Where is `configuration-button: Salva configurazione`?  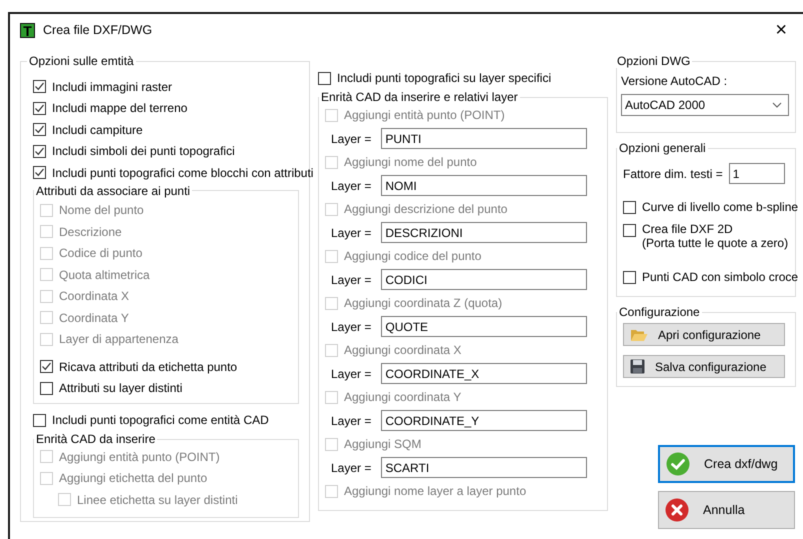 configuration-button: Salva configurazione is located at coordinates (704, 366).